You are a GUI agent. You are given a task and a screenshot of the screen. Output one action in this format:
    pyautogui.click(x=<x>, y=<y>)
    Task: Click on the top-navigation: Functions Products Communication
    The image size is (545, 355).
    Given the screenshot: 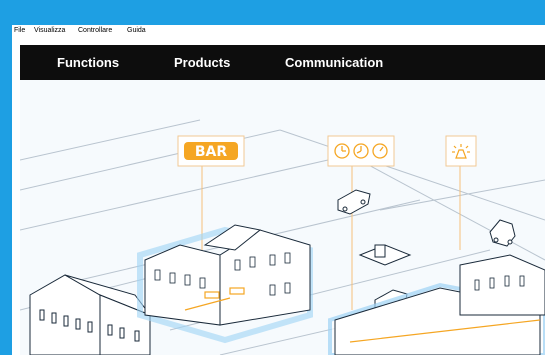 What is the action you would take?
    pyautogui.click(x=282, y=62)
    